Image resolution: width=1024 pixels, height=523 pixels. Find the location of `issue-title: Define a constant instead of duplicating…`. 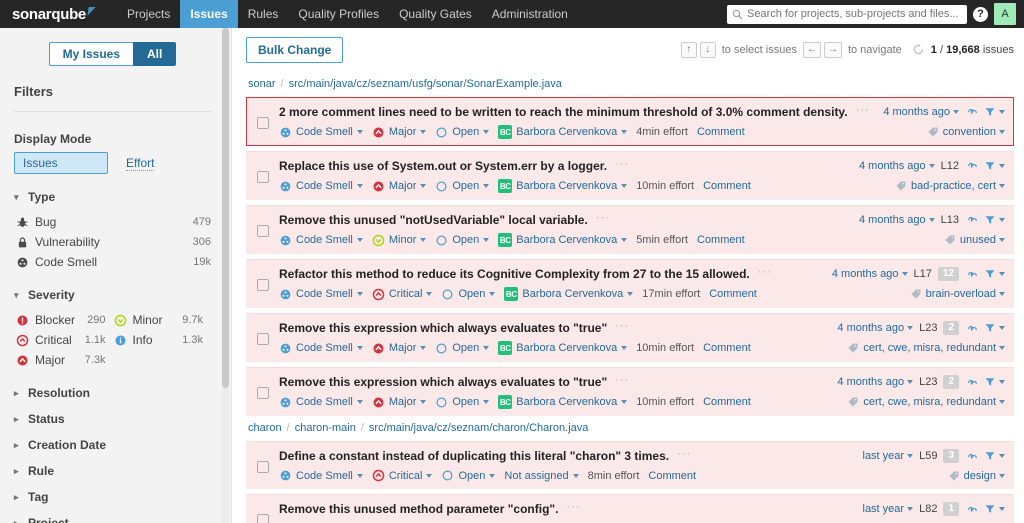

issue-title: Define a constant instead of duplicating… is located at coordinates (477, 456).